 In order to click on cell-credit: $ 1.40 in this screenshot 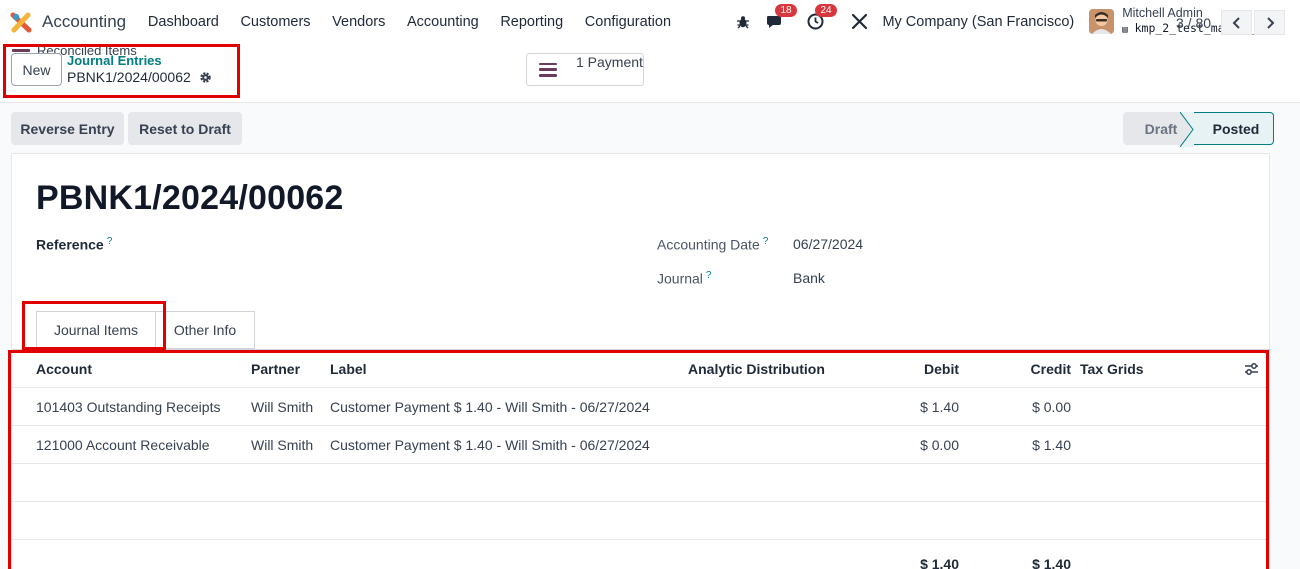, I will do `click(1051, 445)`.